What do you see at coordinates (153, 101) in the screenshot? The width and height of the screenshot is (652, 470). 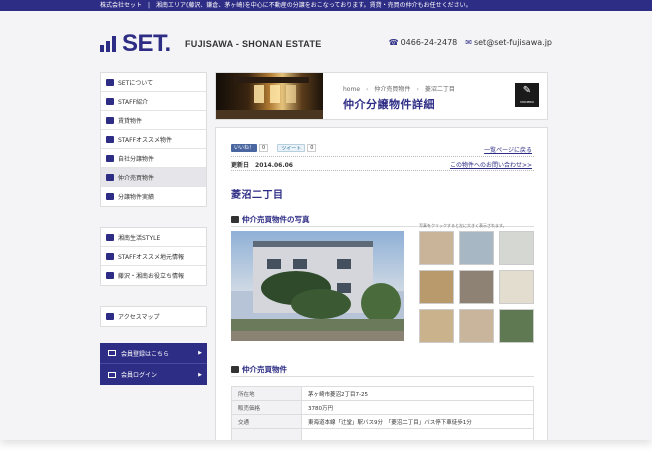 I see `sidebar-item-staff: STAFF紹介` at bounding box center [153, 101].